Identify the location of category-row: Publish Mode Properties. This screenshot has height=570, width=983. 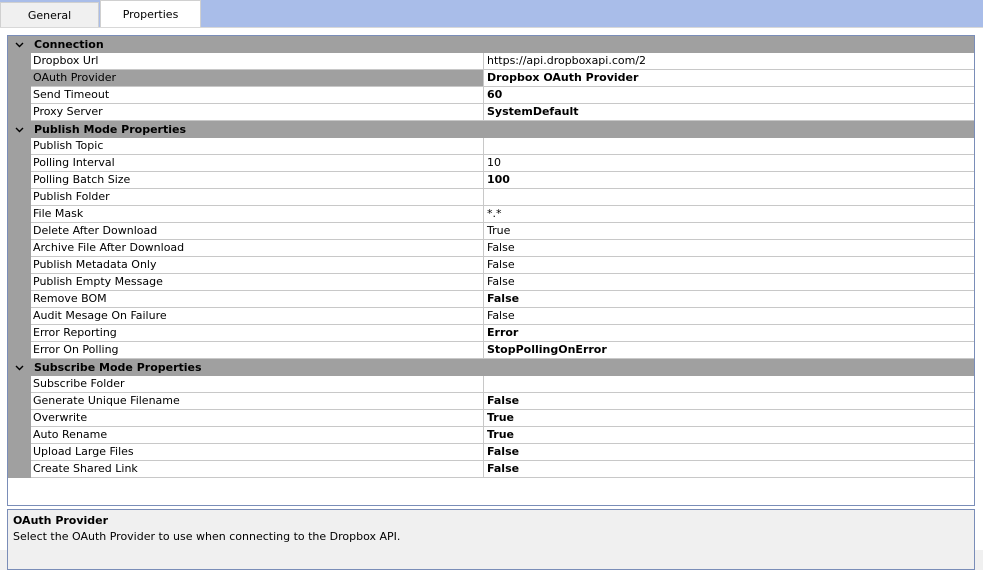
(491, 129).